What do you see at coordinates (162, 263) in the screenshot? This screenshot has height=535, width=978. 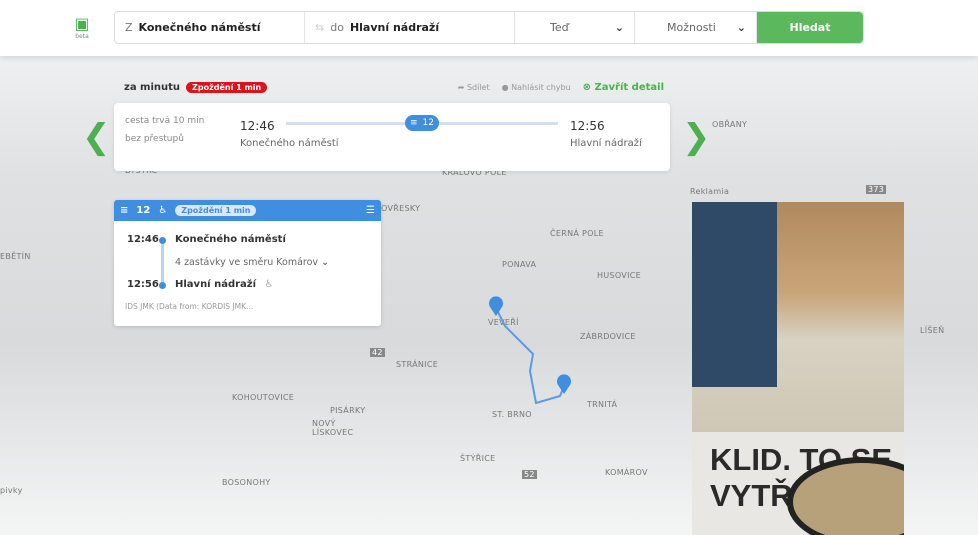 I see `route-line` at bounding box center [162, 263].